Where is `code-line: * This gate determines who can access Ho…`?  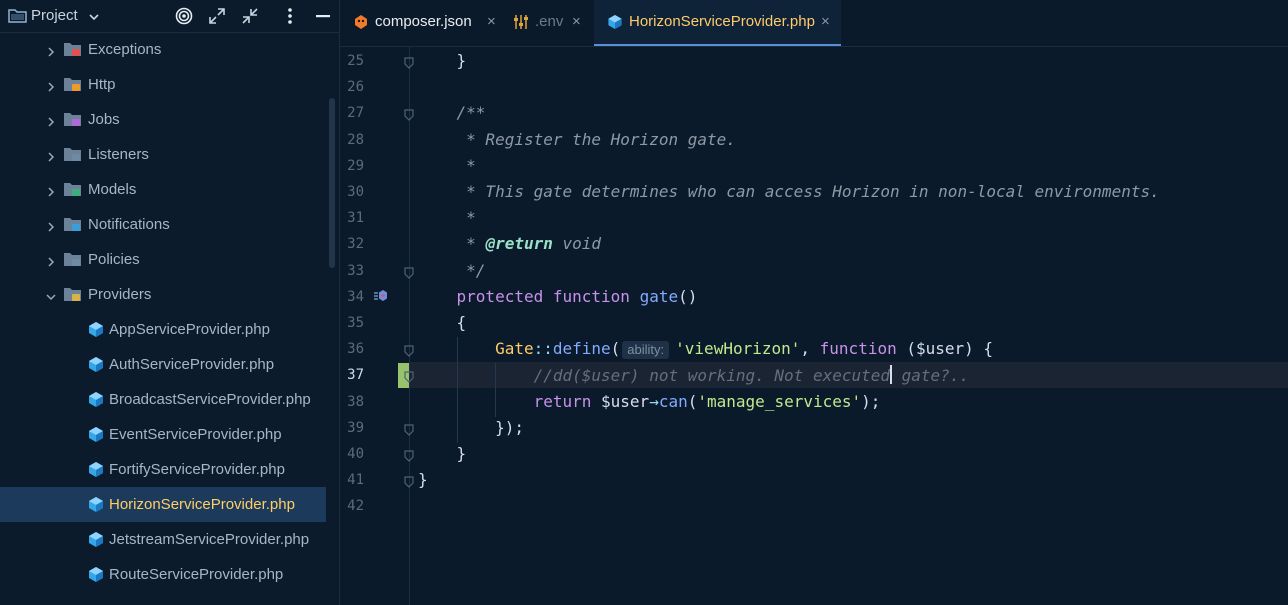
code-line: * This gate determines who can access Ho… is located at coordinates (789, 191).